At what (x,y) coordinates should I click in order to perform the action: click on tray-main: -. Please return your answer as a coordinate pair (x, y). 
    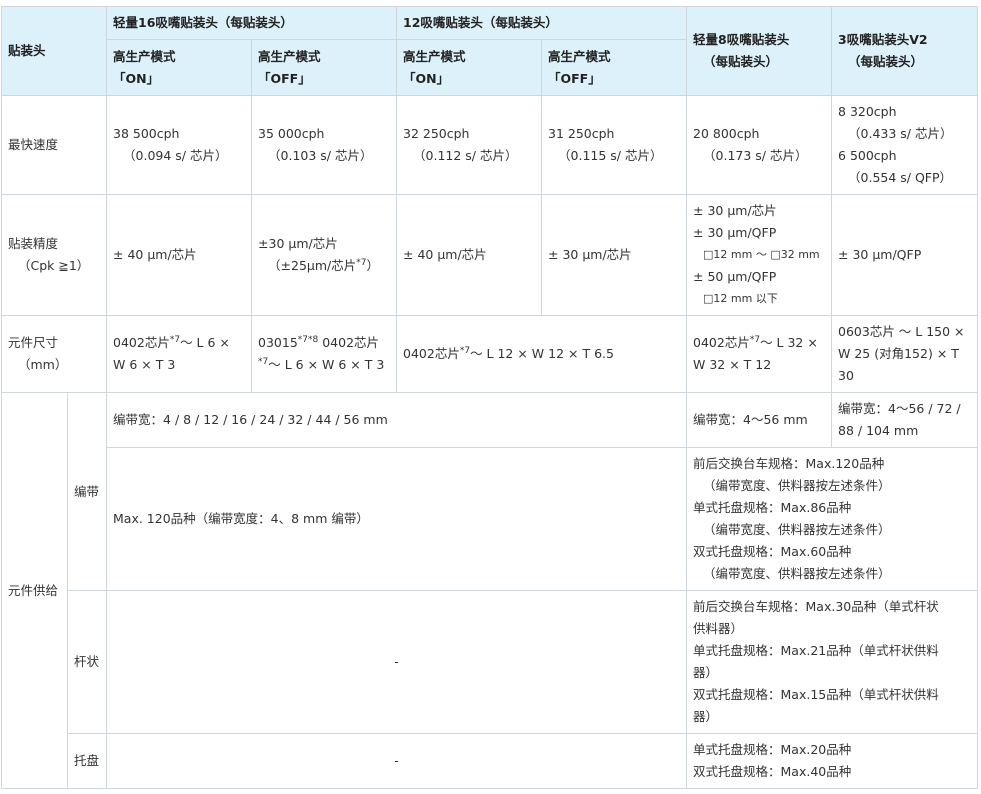
    Looking at the image, I should click on (397, 761).